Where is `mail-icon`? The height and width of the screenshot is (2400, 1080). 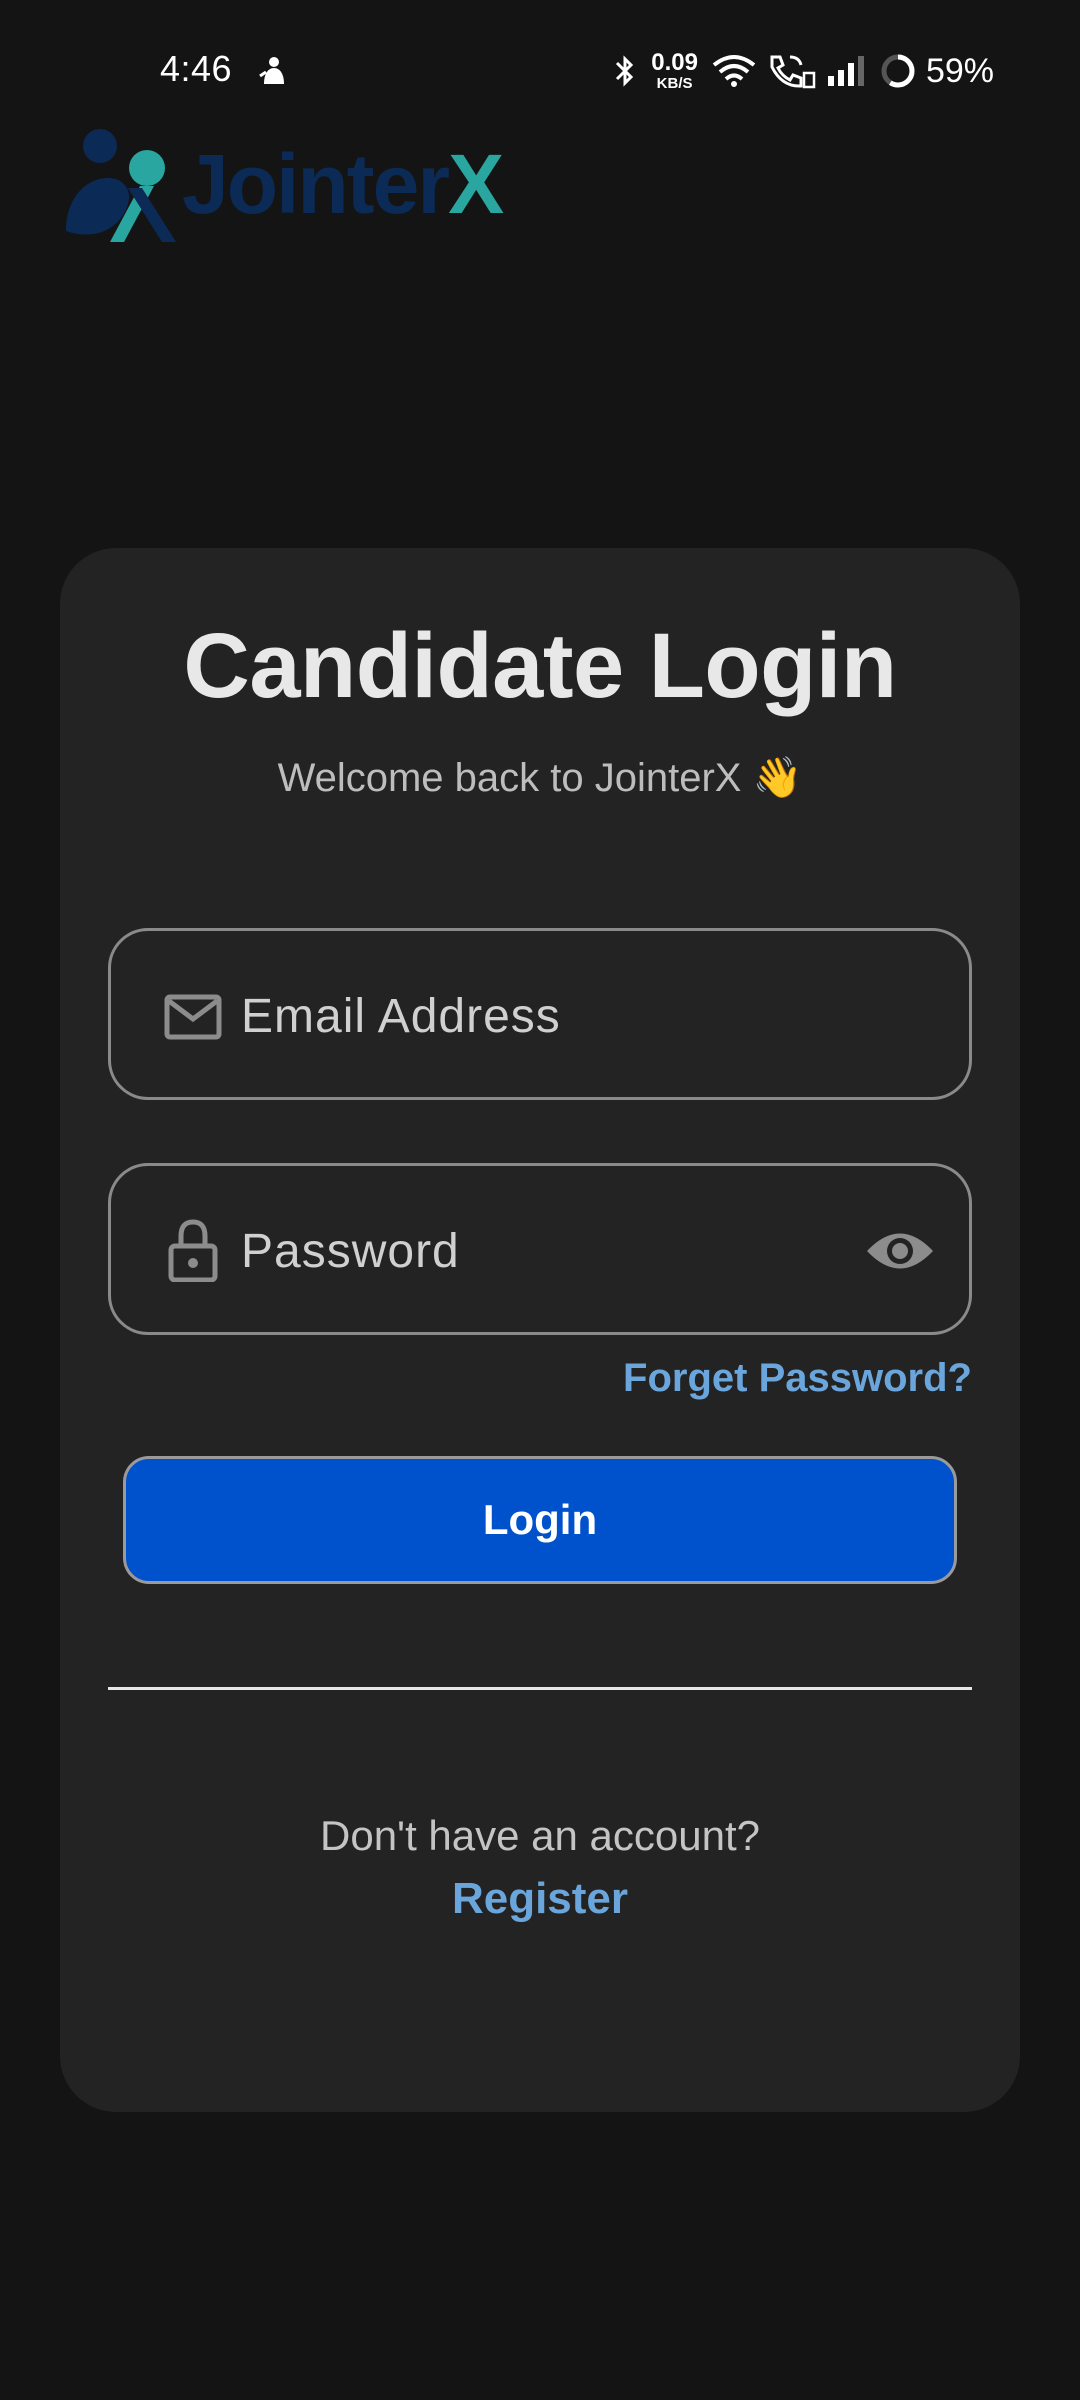
mail-icon is located at coordinates (193, 1017).